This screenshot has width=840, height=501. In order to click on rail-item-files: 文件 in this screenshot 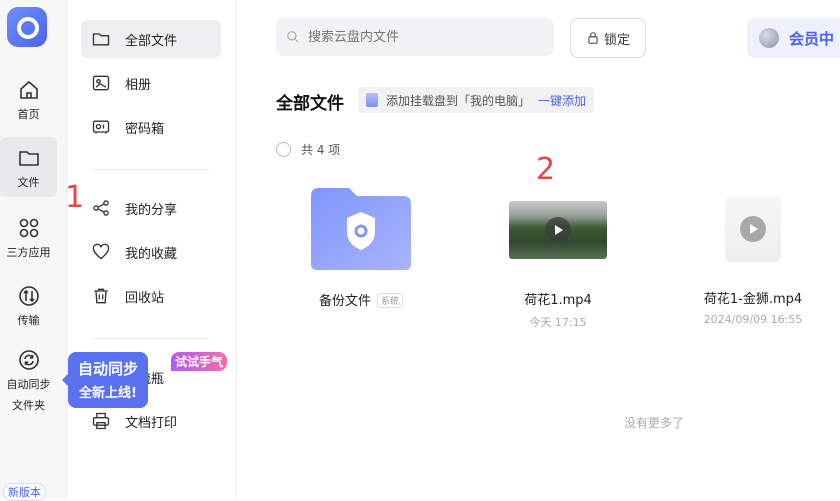, I will do `click(28, 167)`.